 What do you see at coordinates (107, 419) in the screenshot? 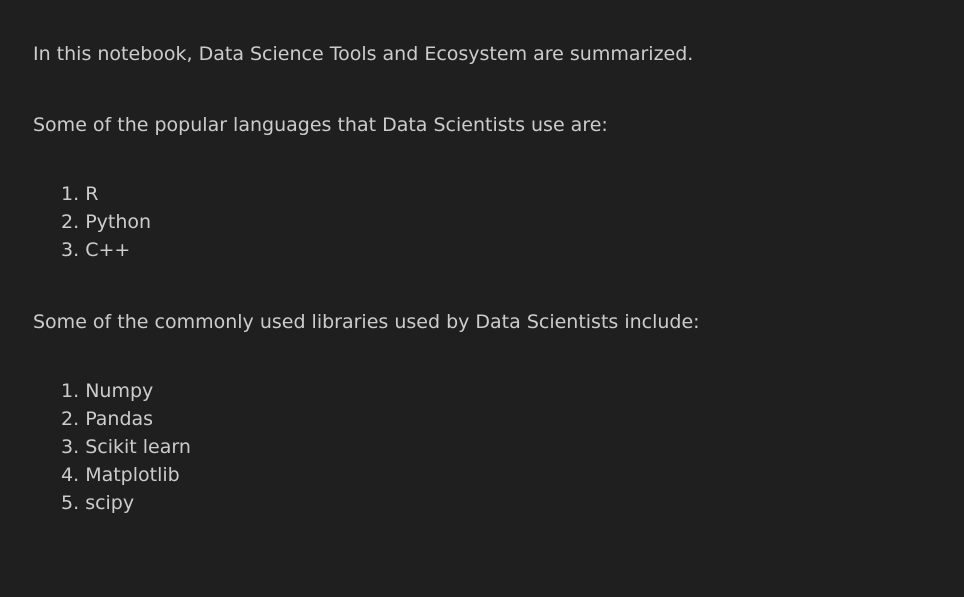
I see `list-item: 2. Pandas` at bounding box center [107, 419].